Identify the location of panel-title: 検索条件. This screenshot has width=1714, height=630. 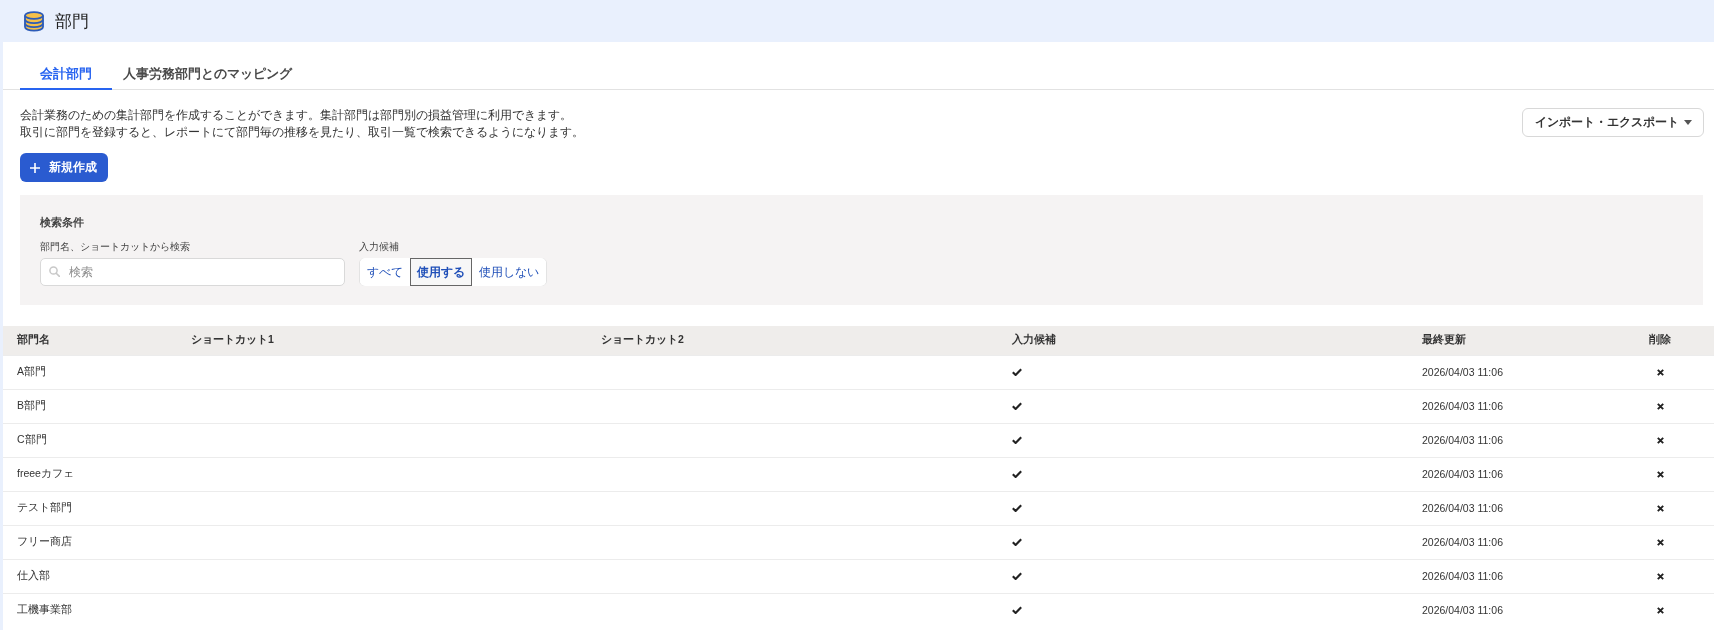
(62, 222).